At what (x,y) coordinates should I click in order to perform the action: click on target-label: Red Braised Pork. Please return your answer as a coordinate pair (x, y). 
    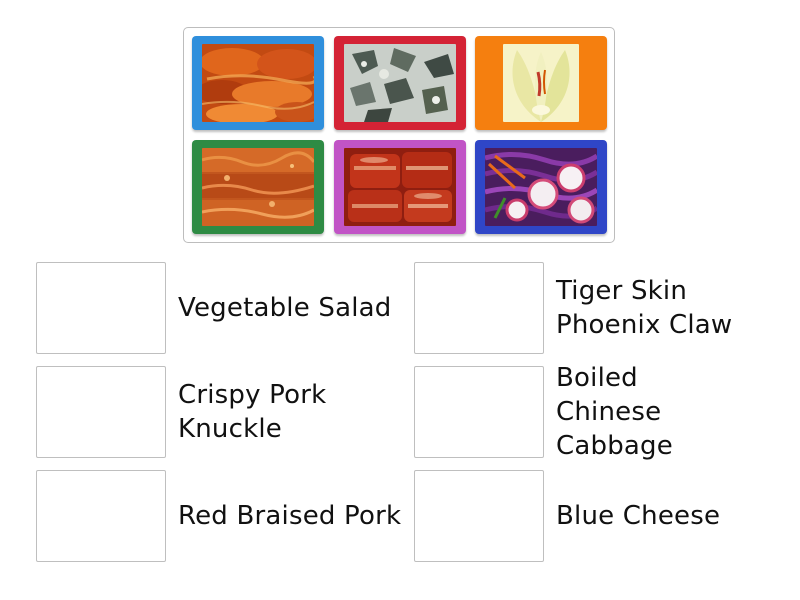
    Looking at the image, I should click on (290, 516).